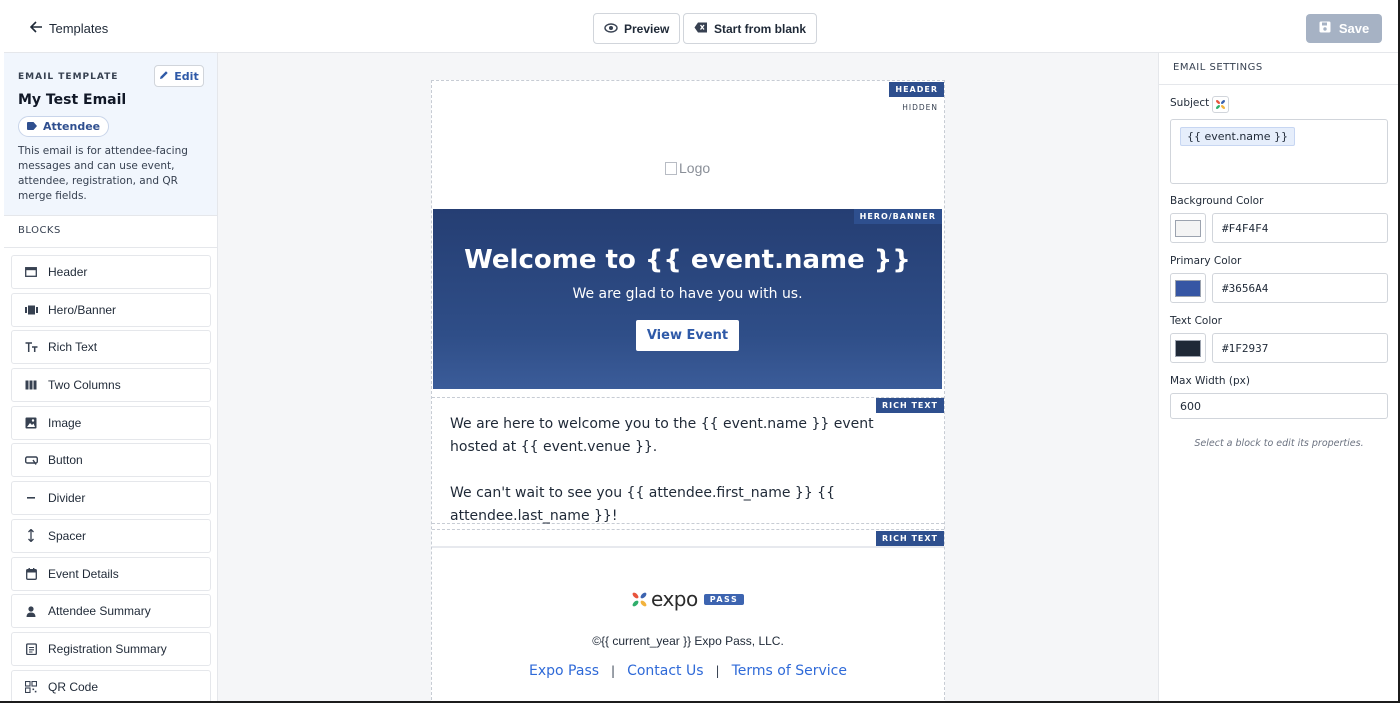  What do you see at coordinates (111, 685) in the screenshot?
I see `block-qr-code: QR Code` at bounding box center [111, 685].